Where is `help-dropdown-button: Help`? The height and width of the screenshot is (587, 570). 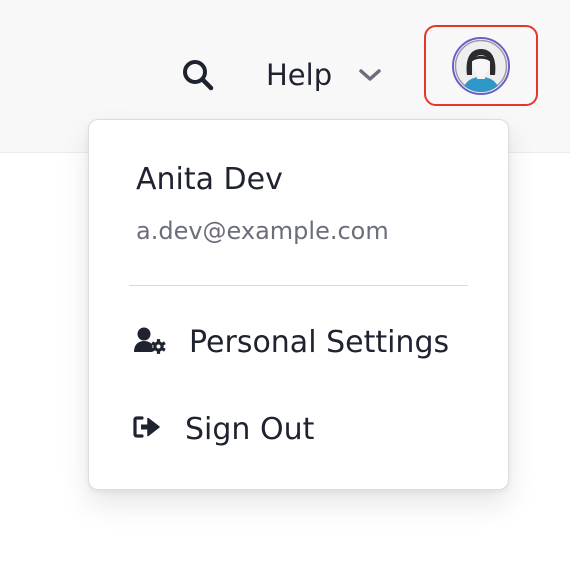
help-dropdown-button: Help is located at coordinates (324, 75).